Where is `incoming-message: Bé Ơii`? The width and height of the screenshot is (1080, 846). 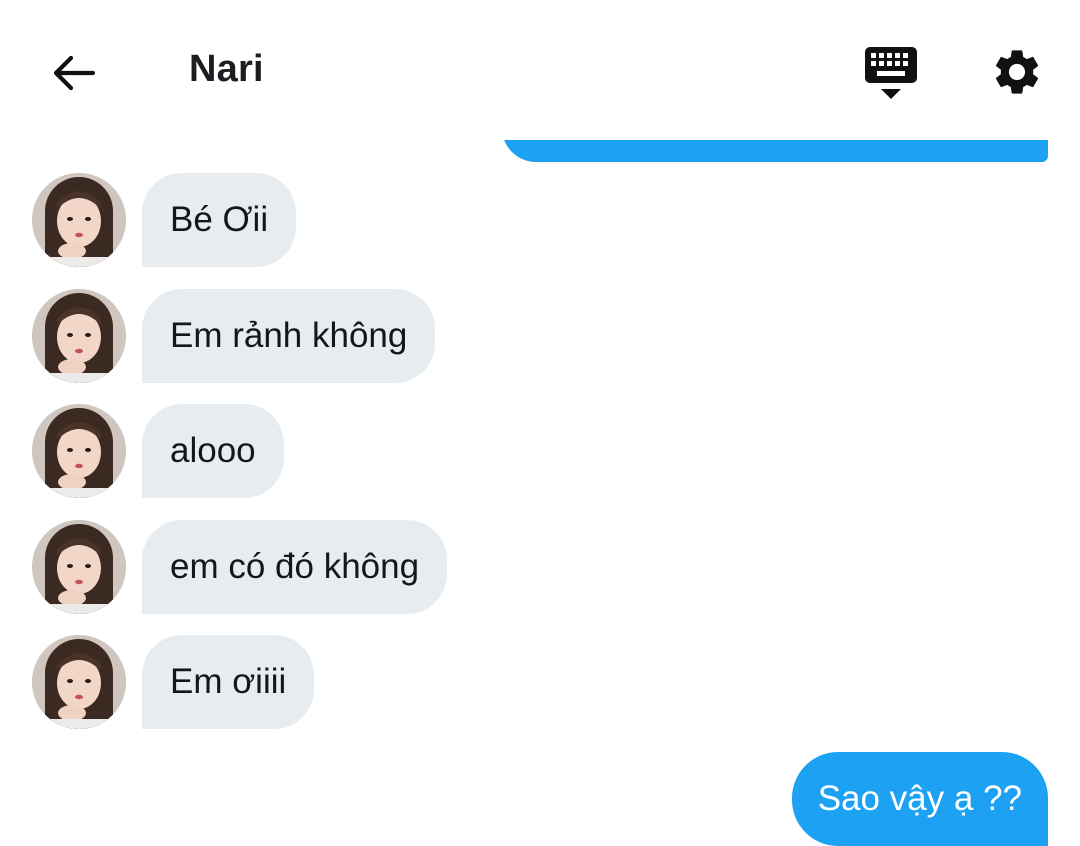 incoming-message: Bé Ơii is located at coordinates (164, 221).